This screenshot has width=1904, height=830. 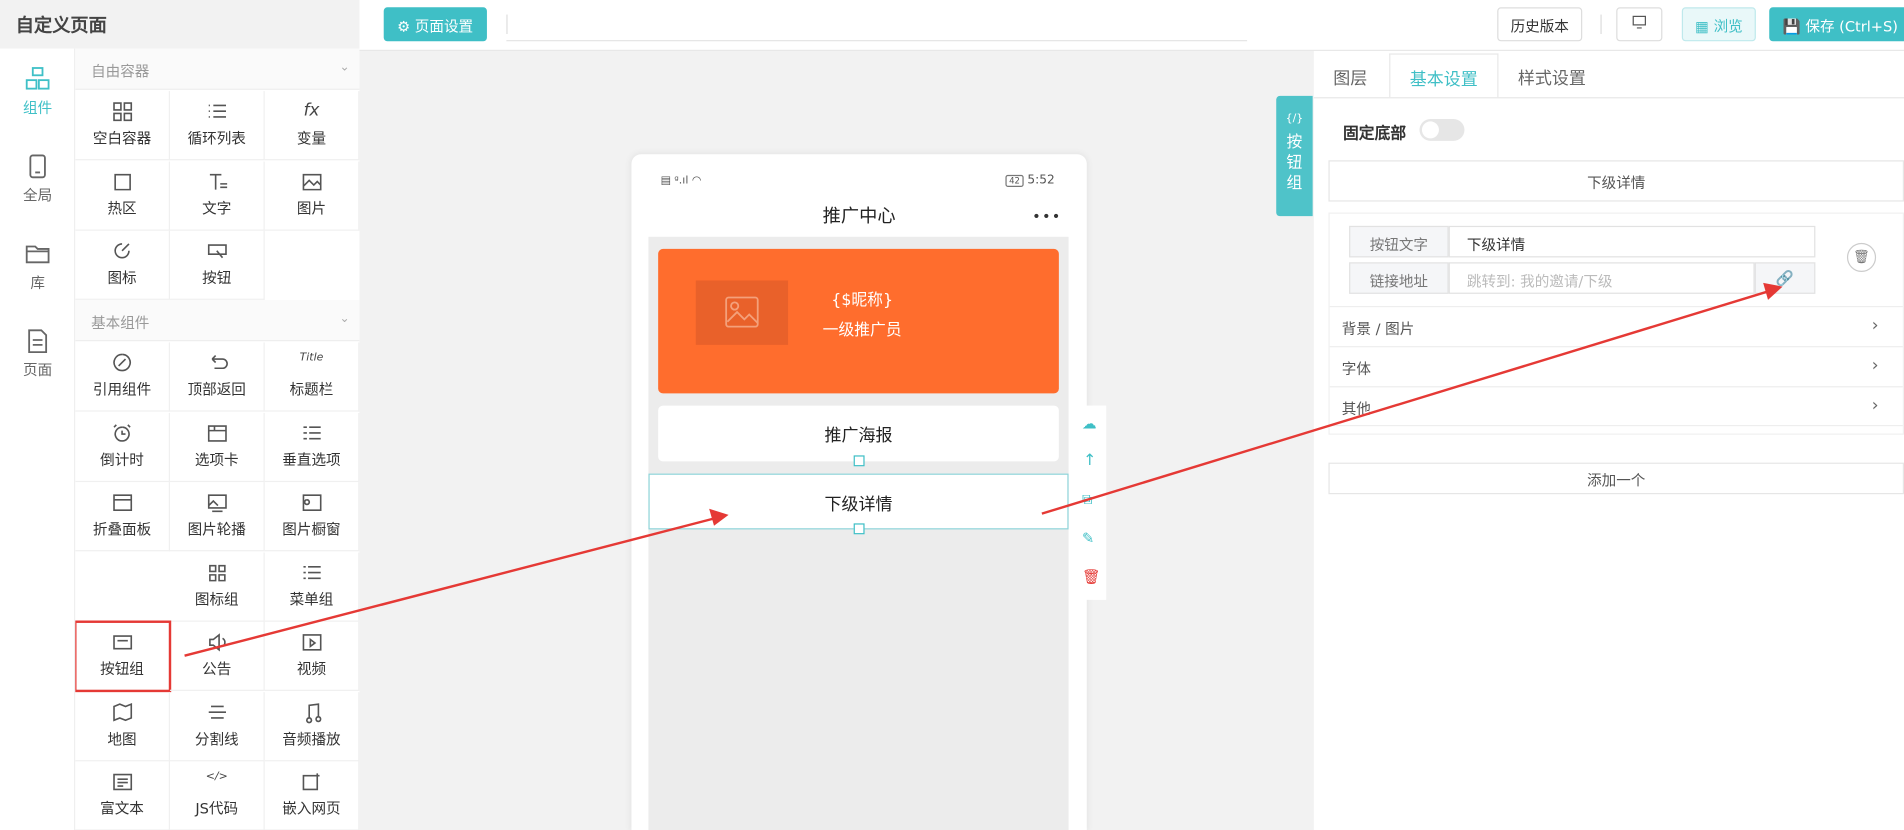 What do you see at coordinates (449, 587) in the screenshot?
I see `arrow-to-canvas` at bounding box center [449, 587].